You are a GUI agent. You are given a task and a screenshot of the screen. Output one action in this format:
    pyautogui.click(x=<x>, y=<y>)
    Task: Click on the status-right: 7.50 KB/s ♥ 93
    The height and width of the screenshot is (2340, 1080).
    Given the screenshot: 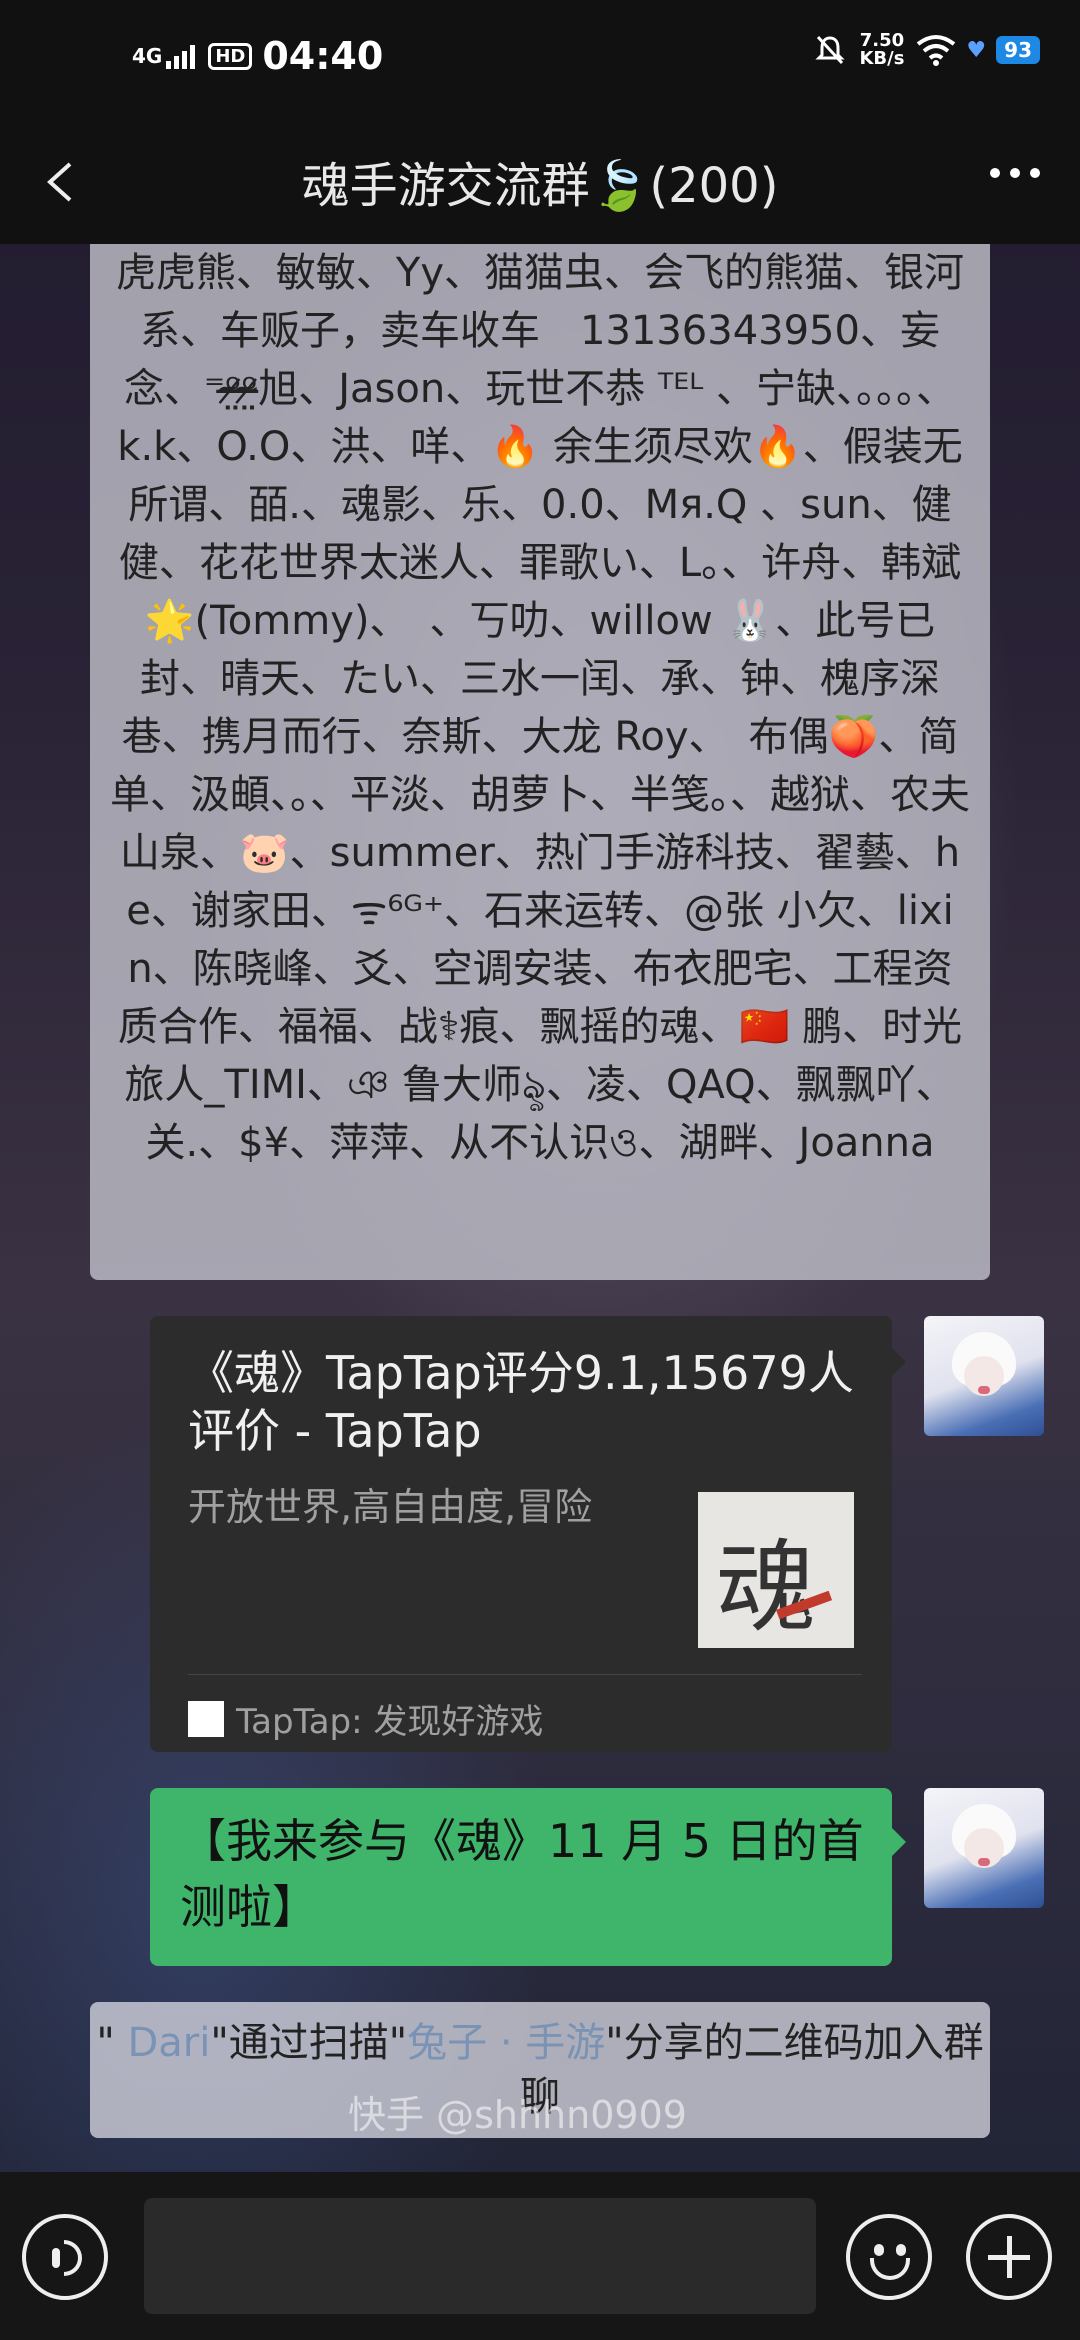 What is the action you would take?
    pyautogui.click(x=926, y=50)
    